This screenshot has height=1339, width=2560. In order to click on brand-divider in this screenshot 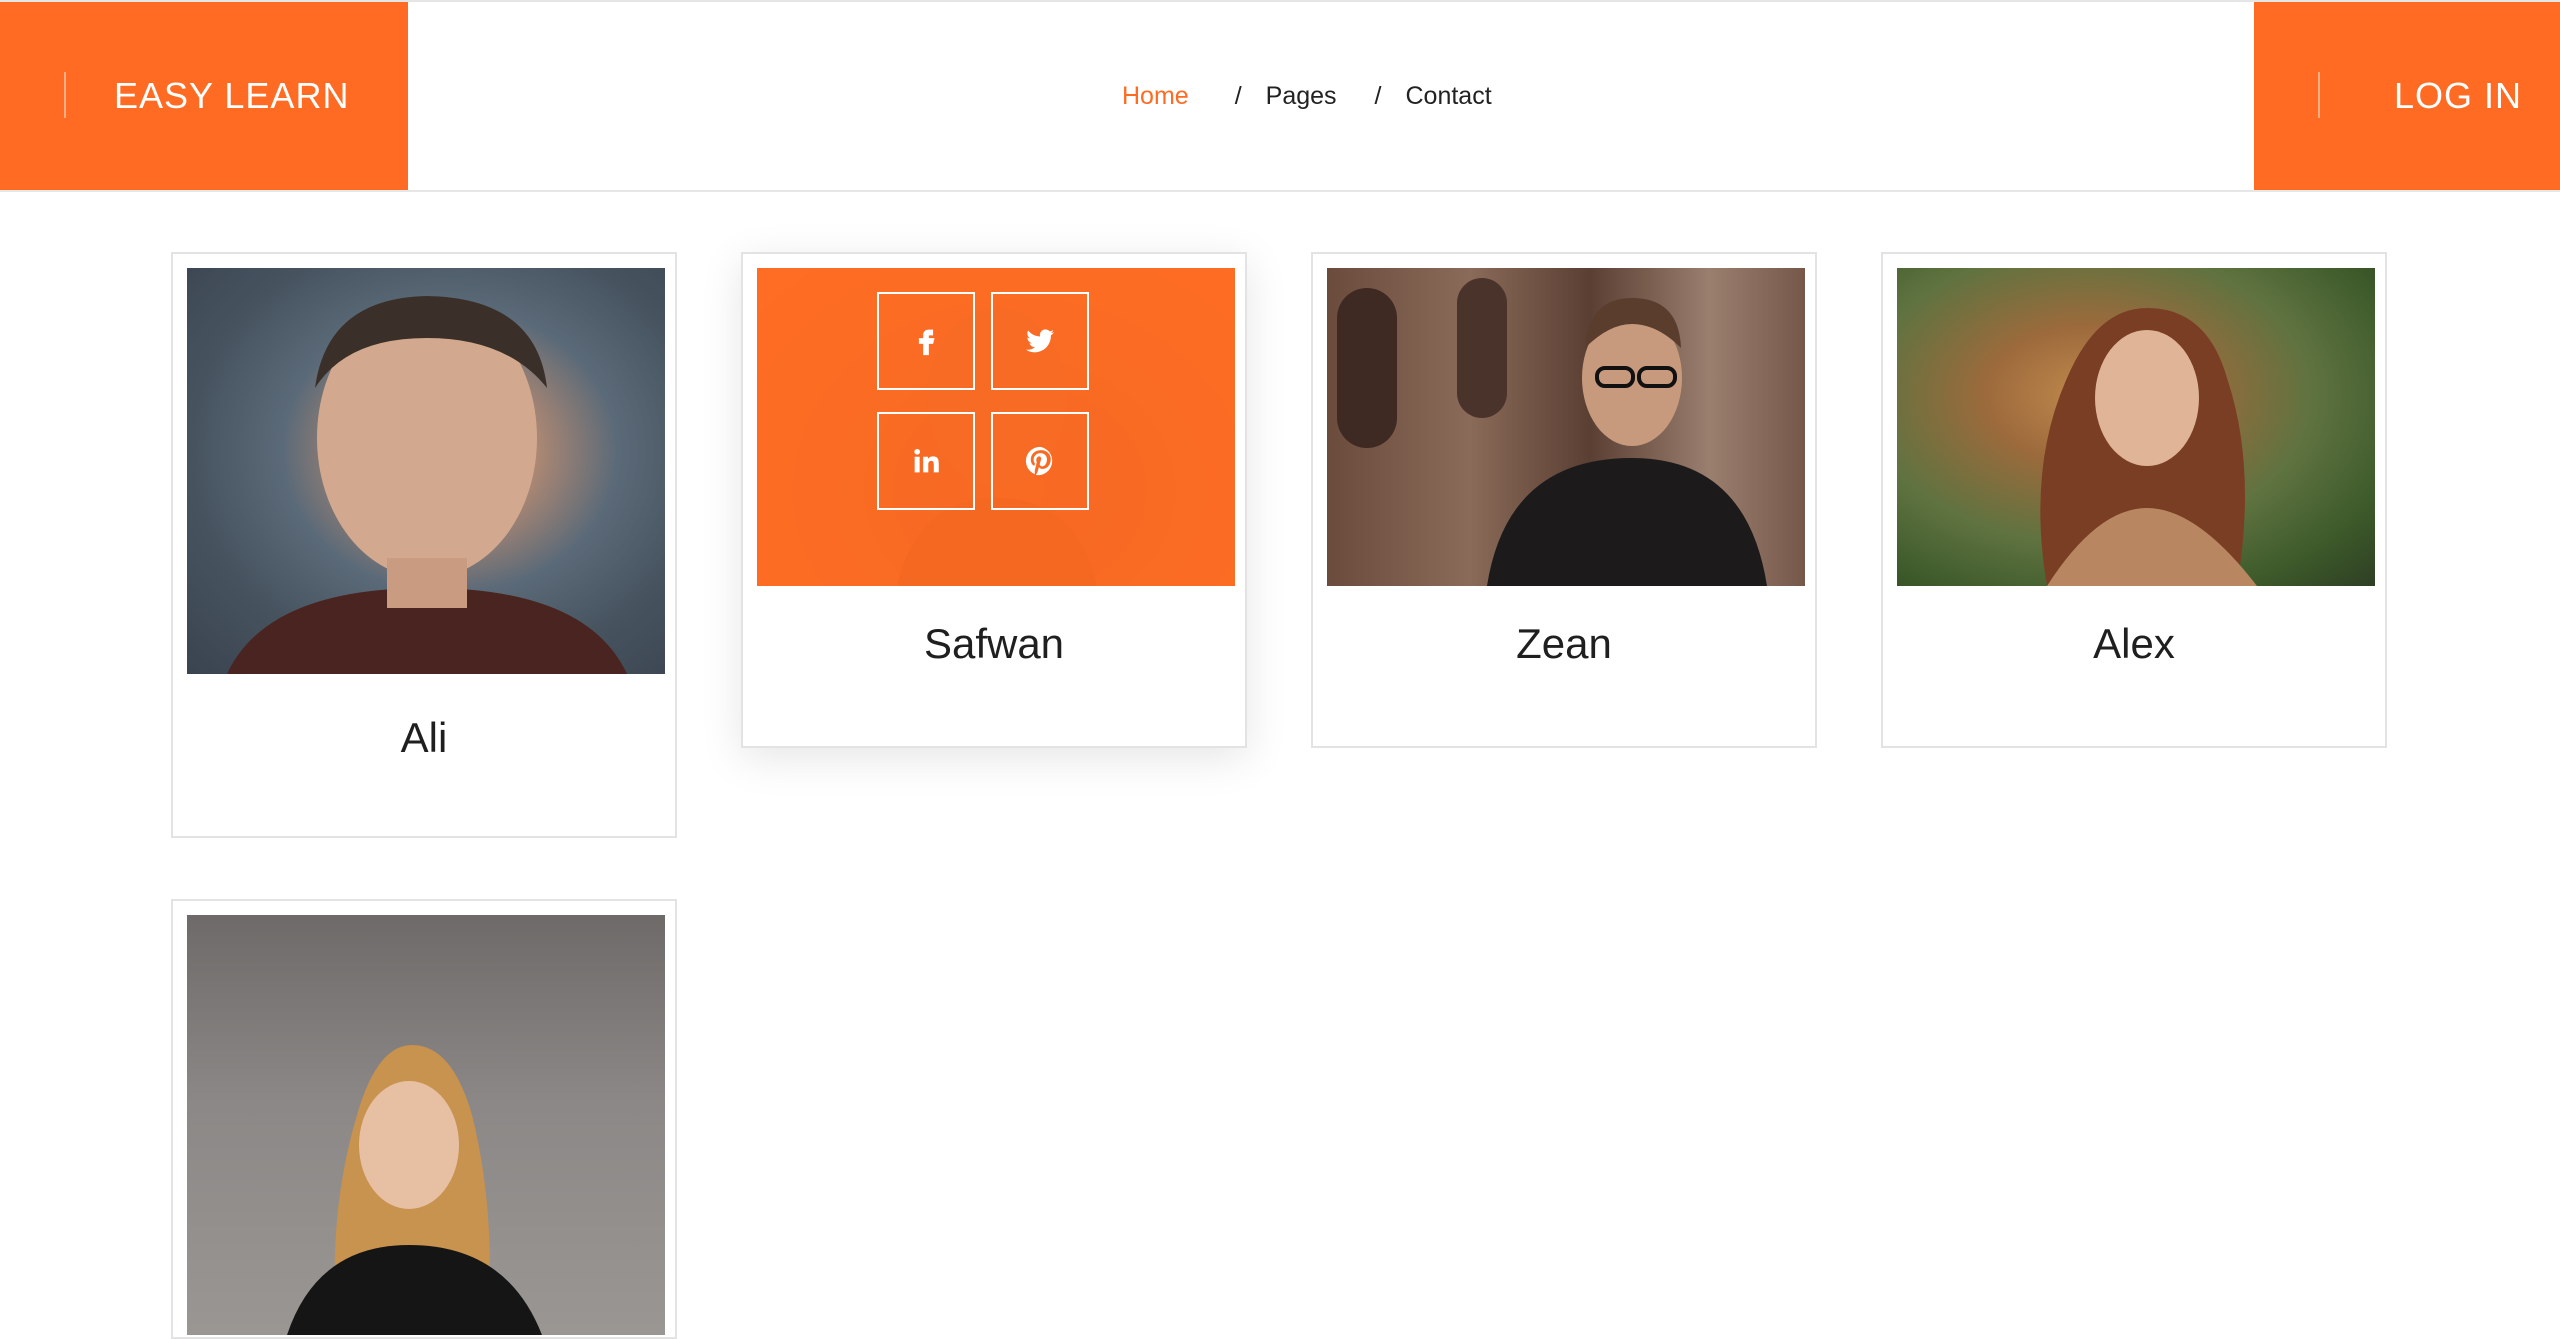, I will do `click(65, 95)`.